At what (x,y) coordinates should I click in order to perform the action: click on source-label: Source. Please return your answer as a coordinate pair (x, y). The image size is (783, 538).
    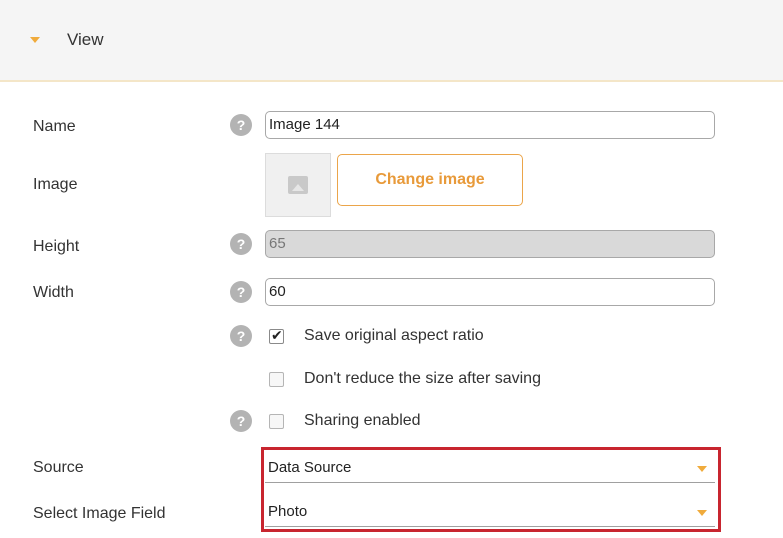
    Looking at the image, I should click on (58, 467).